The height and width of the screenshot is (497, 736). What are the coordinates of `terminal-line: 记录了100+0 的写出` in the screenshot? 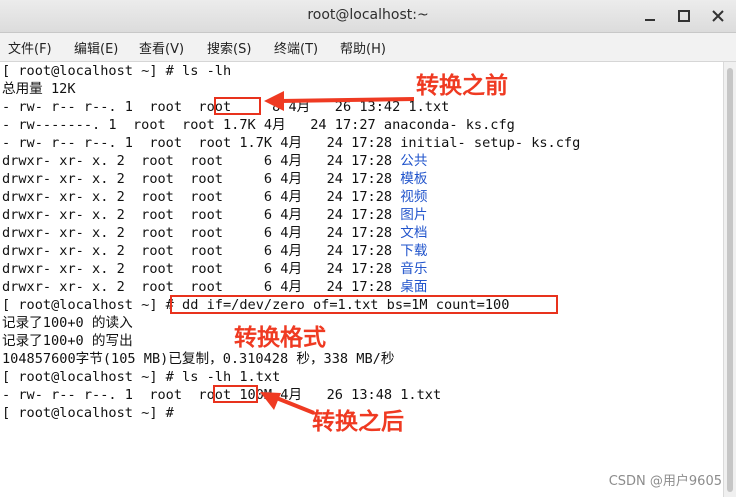 It's located at (67, 341).